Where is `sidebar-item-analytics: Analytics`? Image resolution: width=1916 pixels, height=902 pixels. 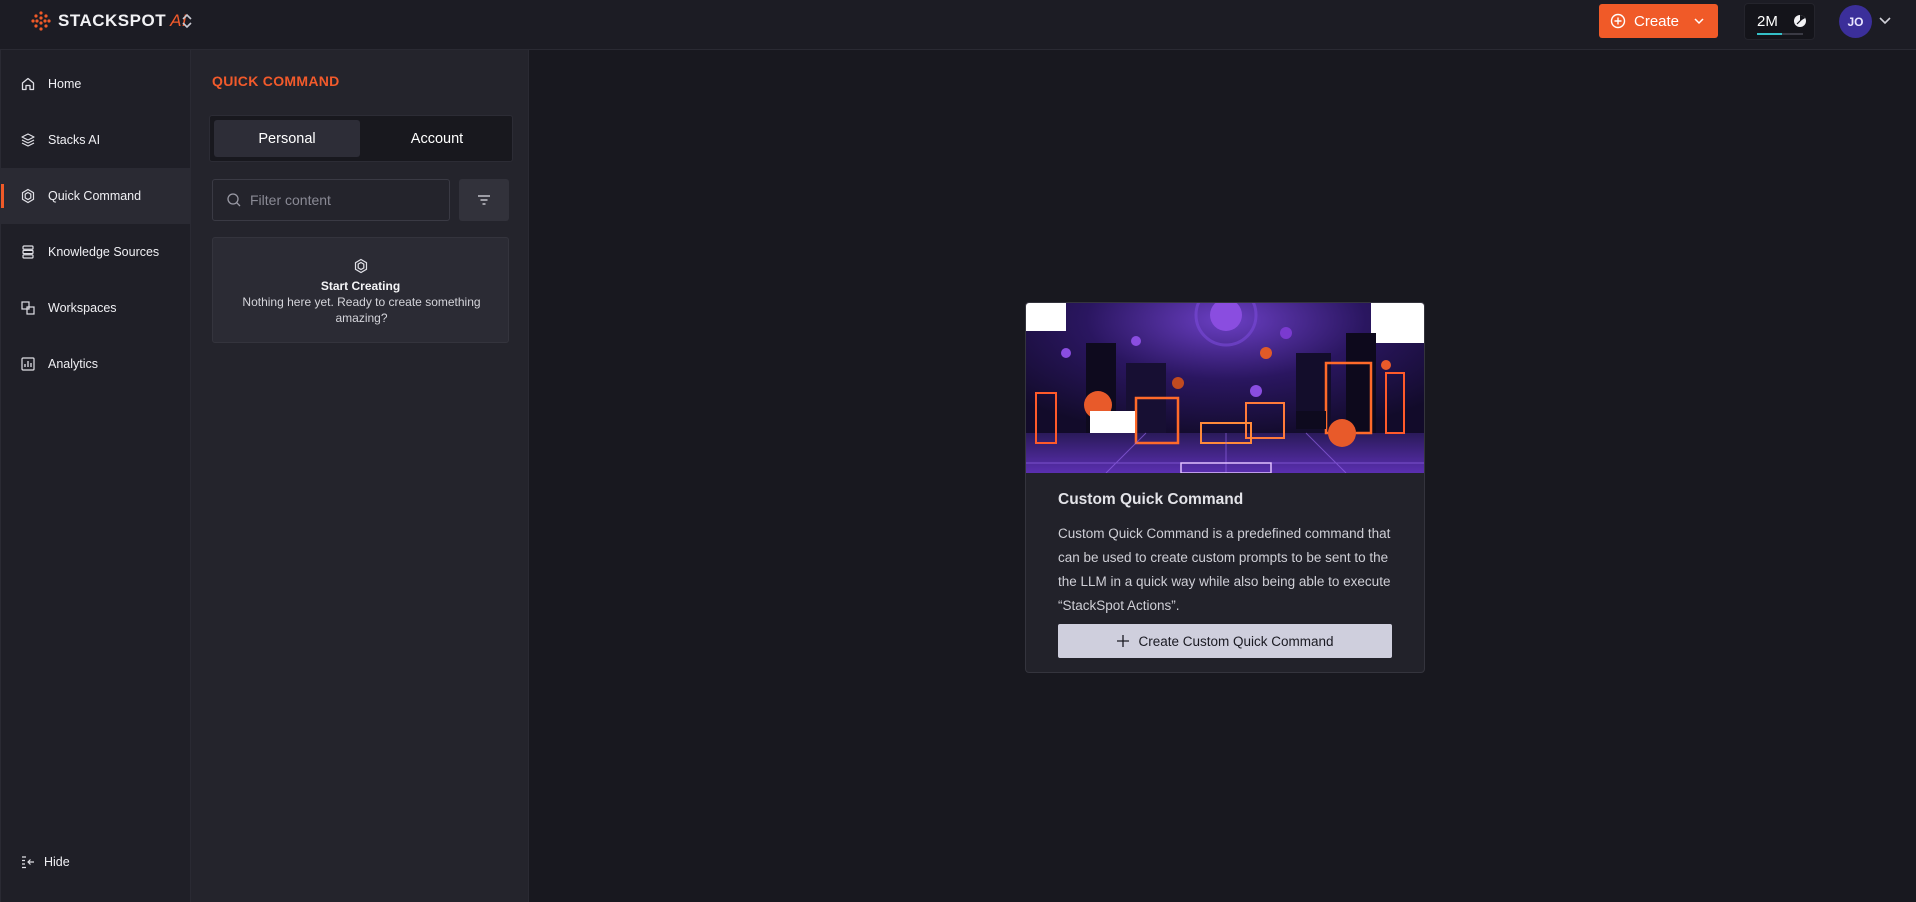
sidebar-item-analytics: Analytics is located at coordinates (96, 364).